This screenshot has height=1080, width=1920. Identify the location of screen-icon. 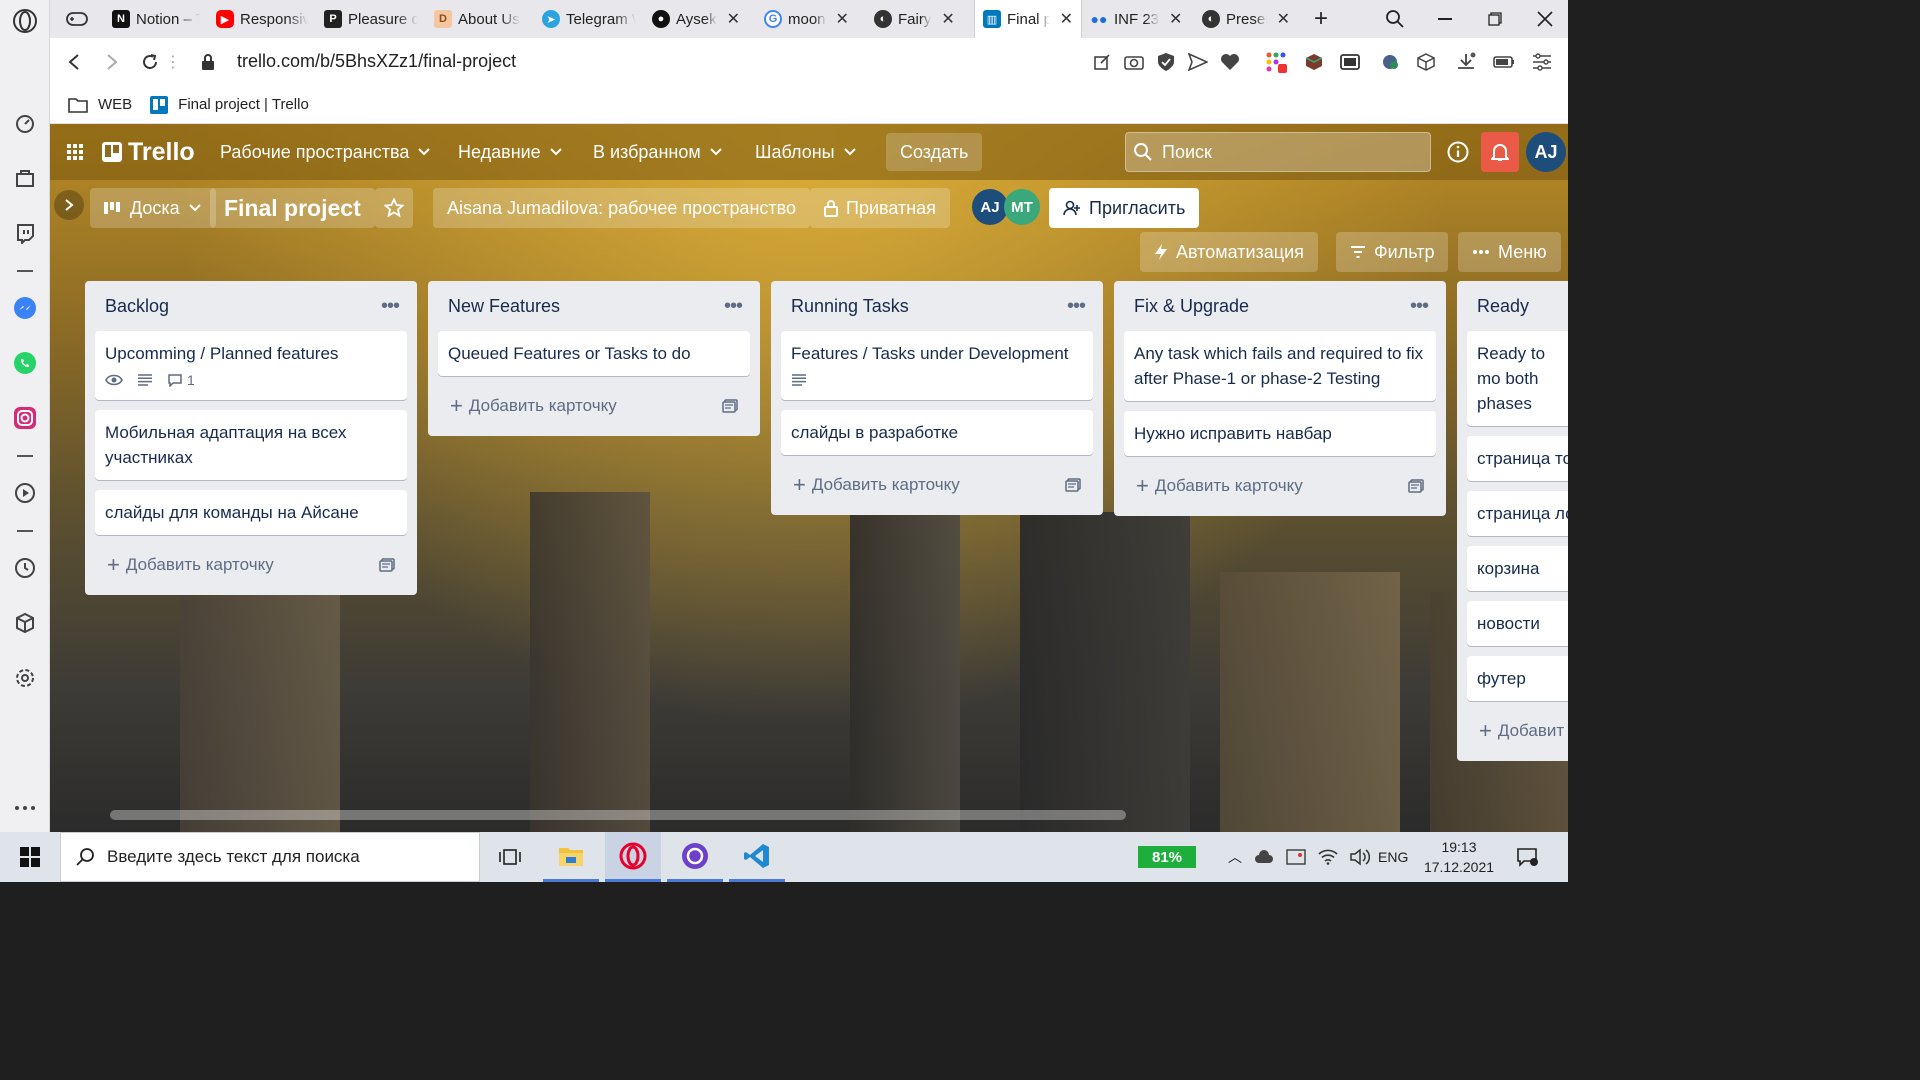
(1350, 62).